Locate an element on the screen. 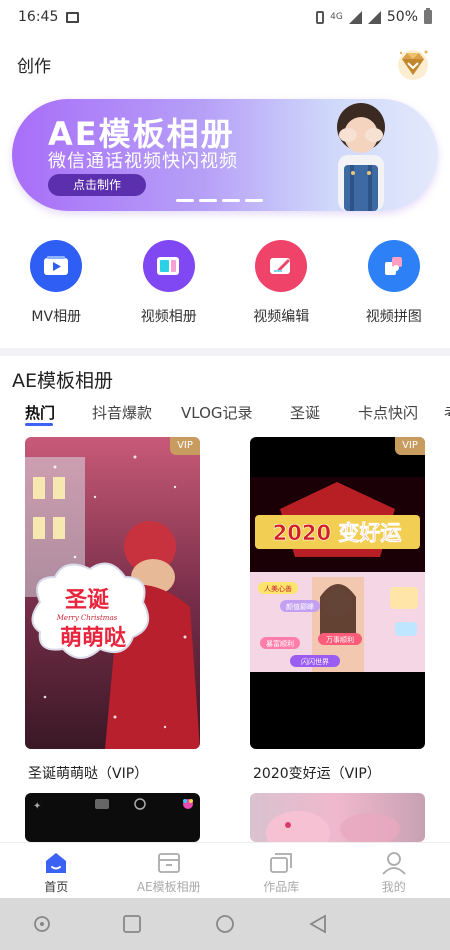 The width and height of the screenshot is (450, 950). banner-make-button: 点击制作 is located at coordinates (97, 185).